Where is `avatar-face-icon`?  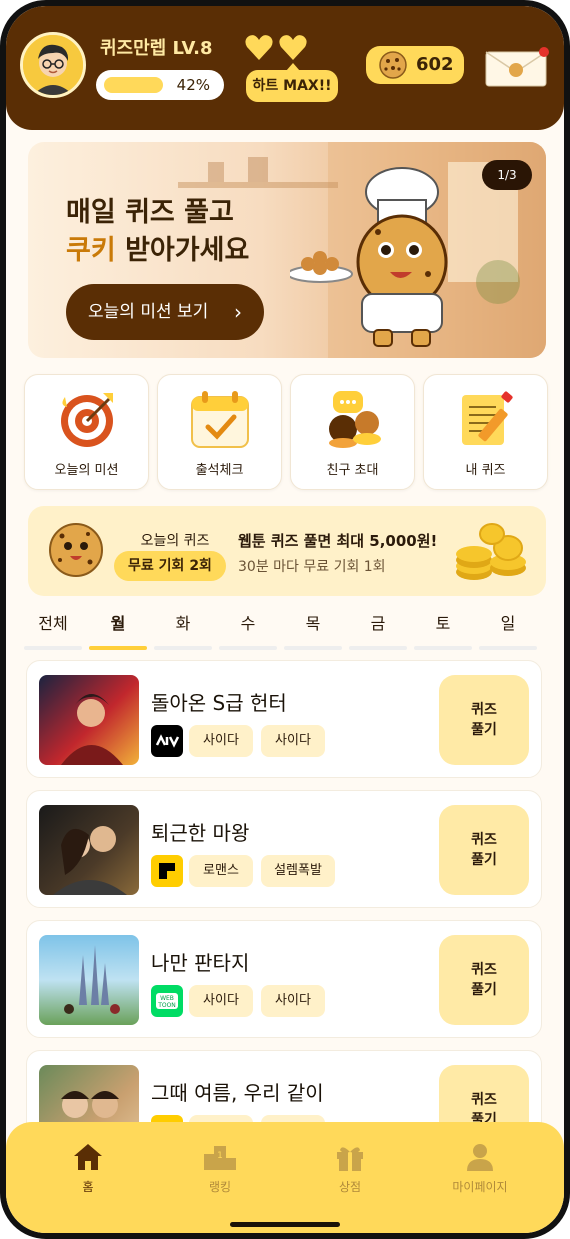
avatar-face-icon is located at coordinates (53, 65).